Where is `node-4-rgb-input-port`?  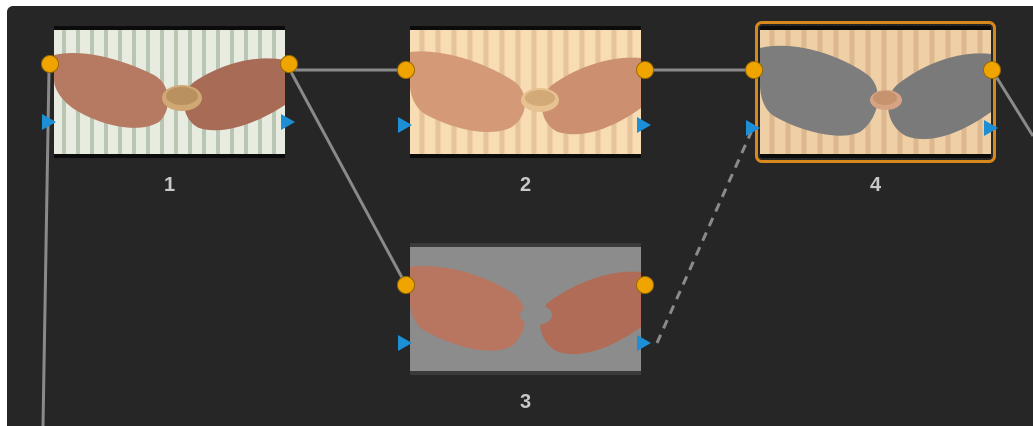
node-4-rgb-input-port is located at coordinates (754, 70).